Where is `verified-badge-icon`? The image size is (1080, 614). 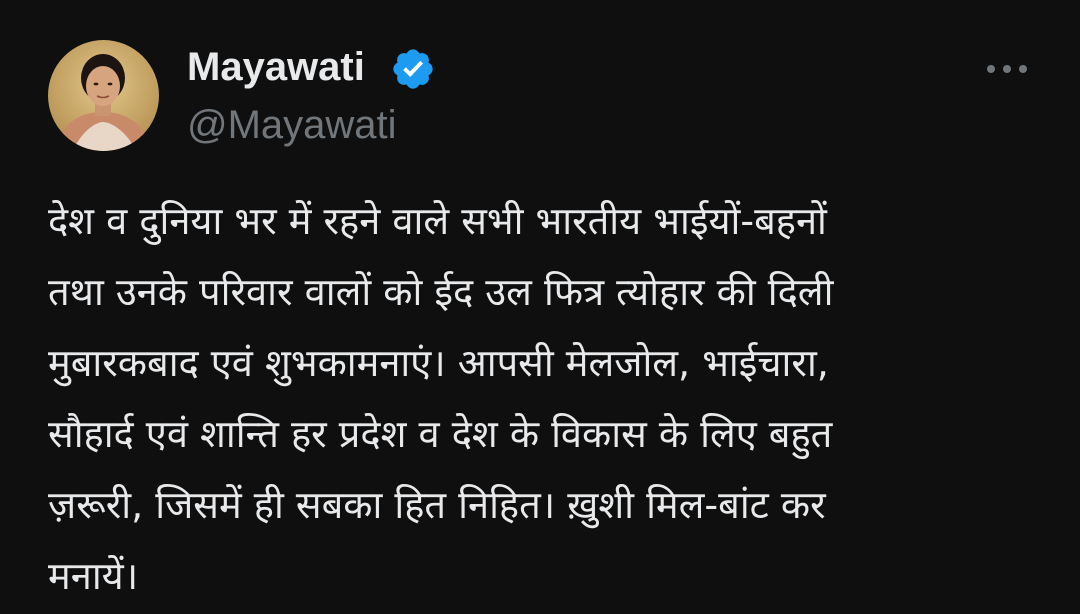
verified-badge-icon is located at coordinates (413, 69).